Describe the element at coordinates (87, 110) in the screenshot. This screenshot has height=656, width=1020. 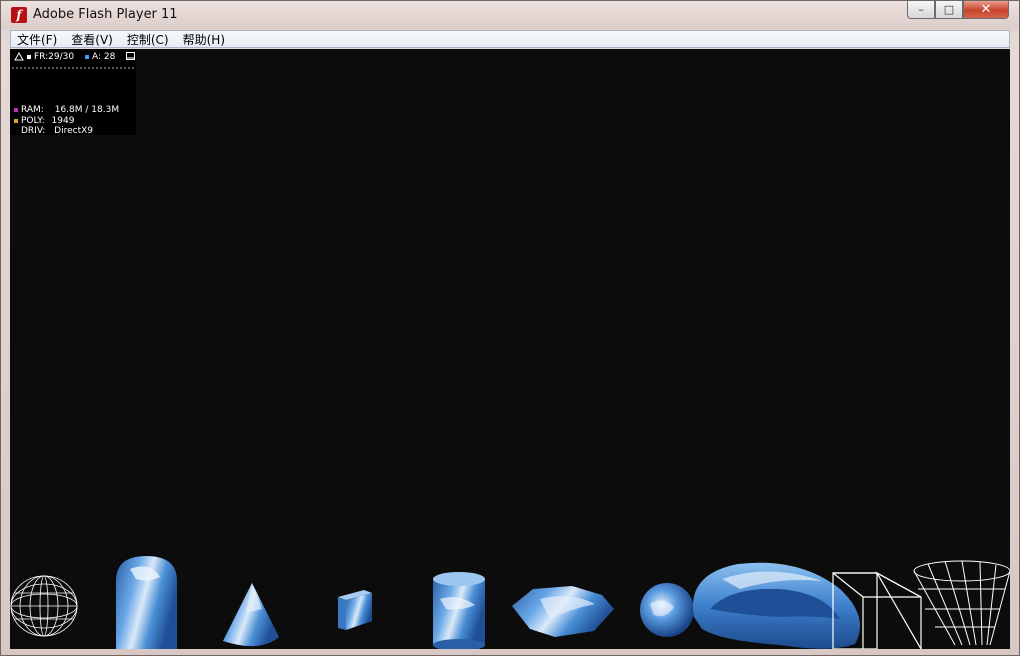
I see `ram-value: 16.8M / 18.3M` at that location.